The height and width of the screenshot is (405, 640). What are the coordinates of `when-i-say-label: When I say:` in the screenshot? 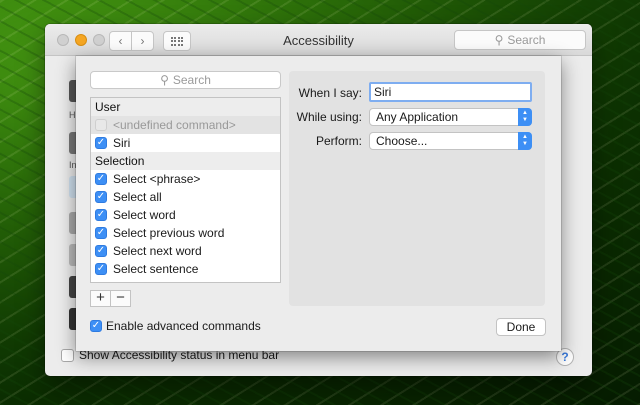 It's located at (330, 93).